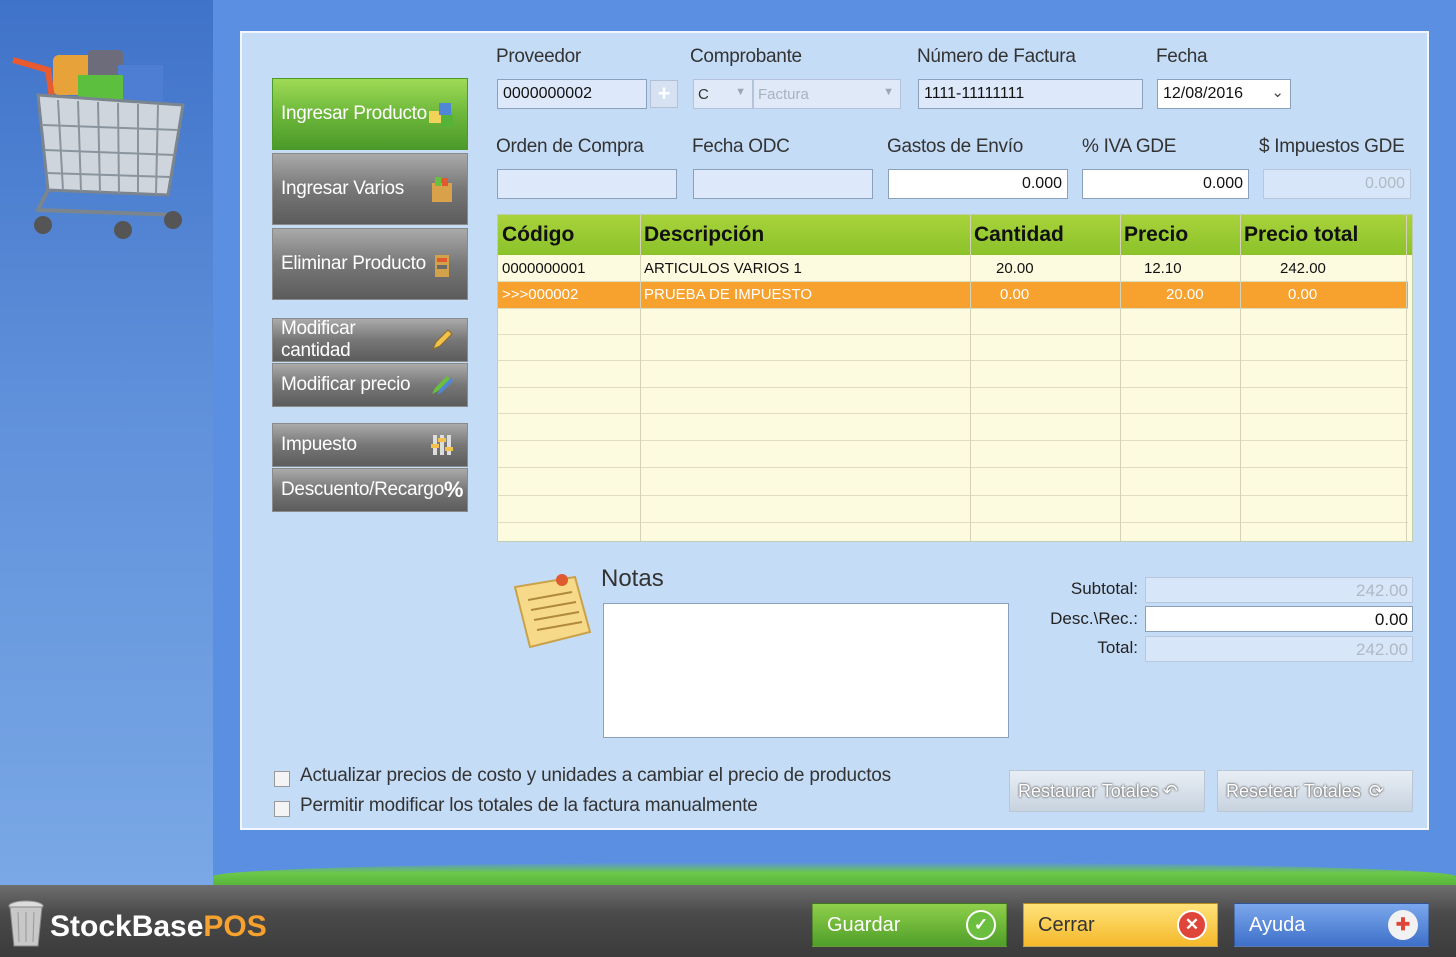 The width and height of the screenshot is (1456, 957). What do you see at coordinates (703, 94) in the screenshot?
I see `comprobante-letter-value: C` at bounding box center [703, 94].